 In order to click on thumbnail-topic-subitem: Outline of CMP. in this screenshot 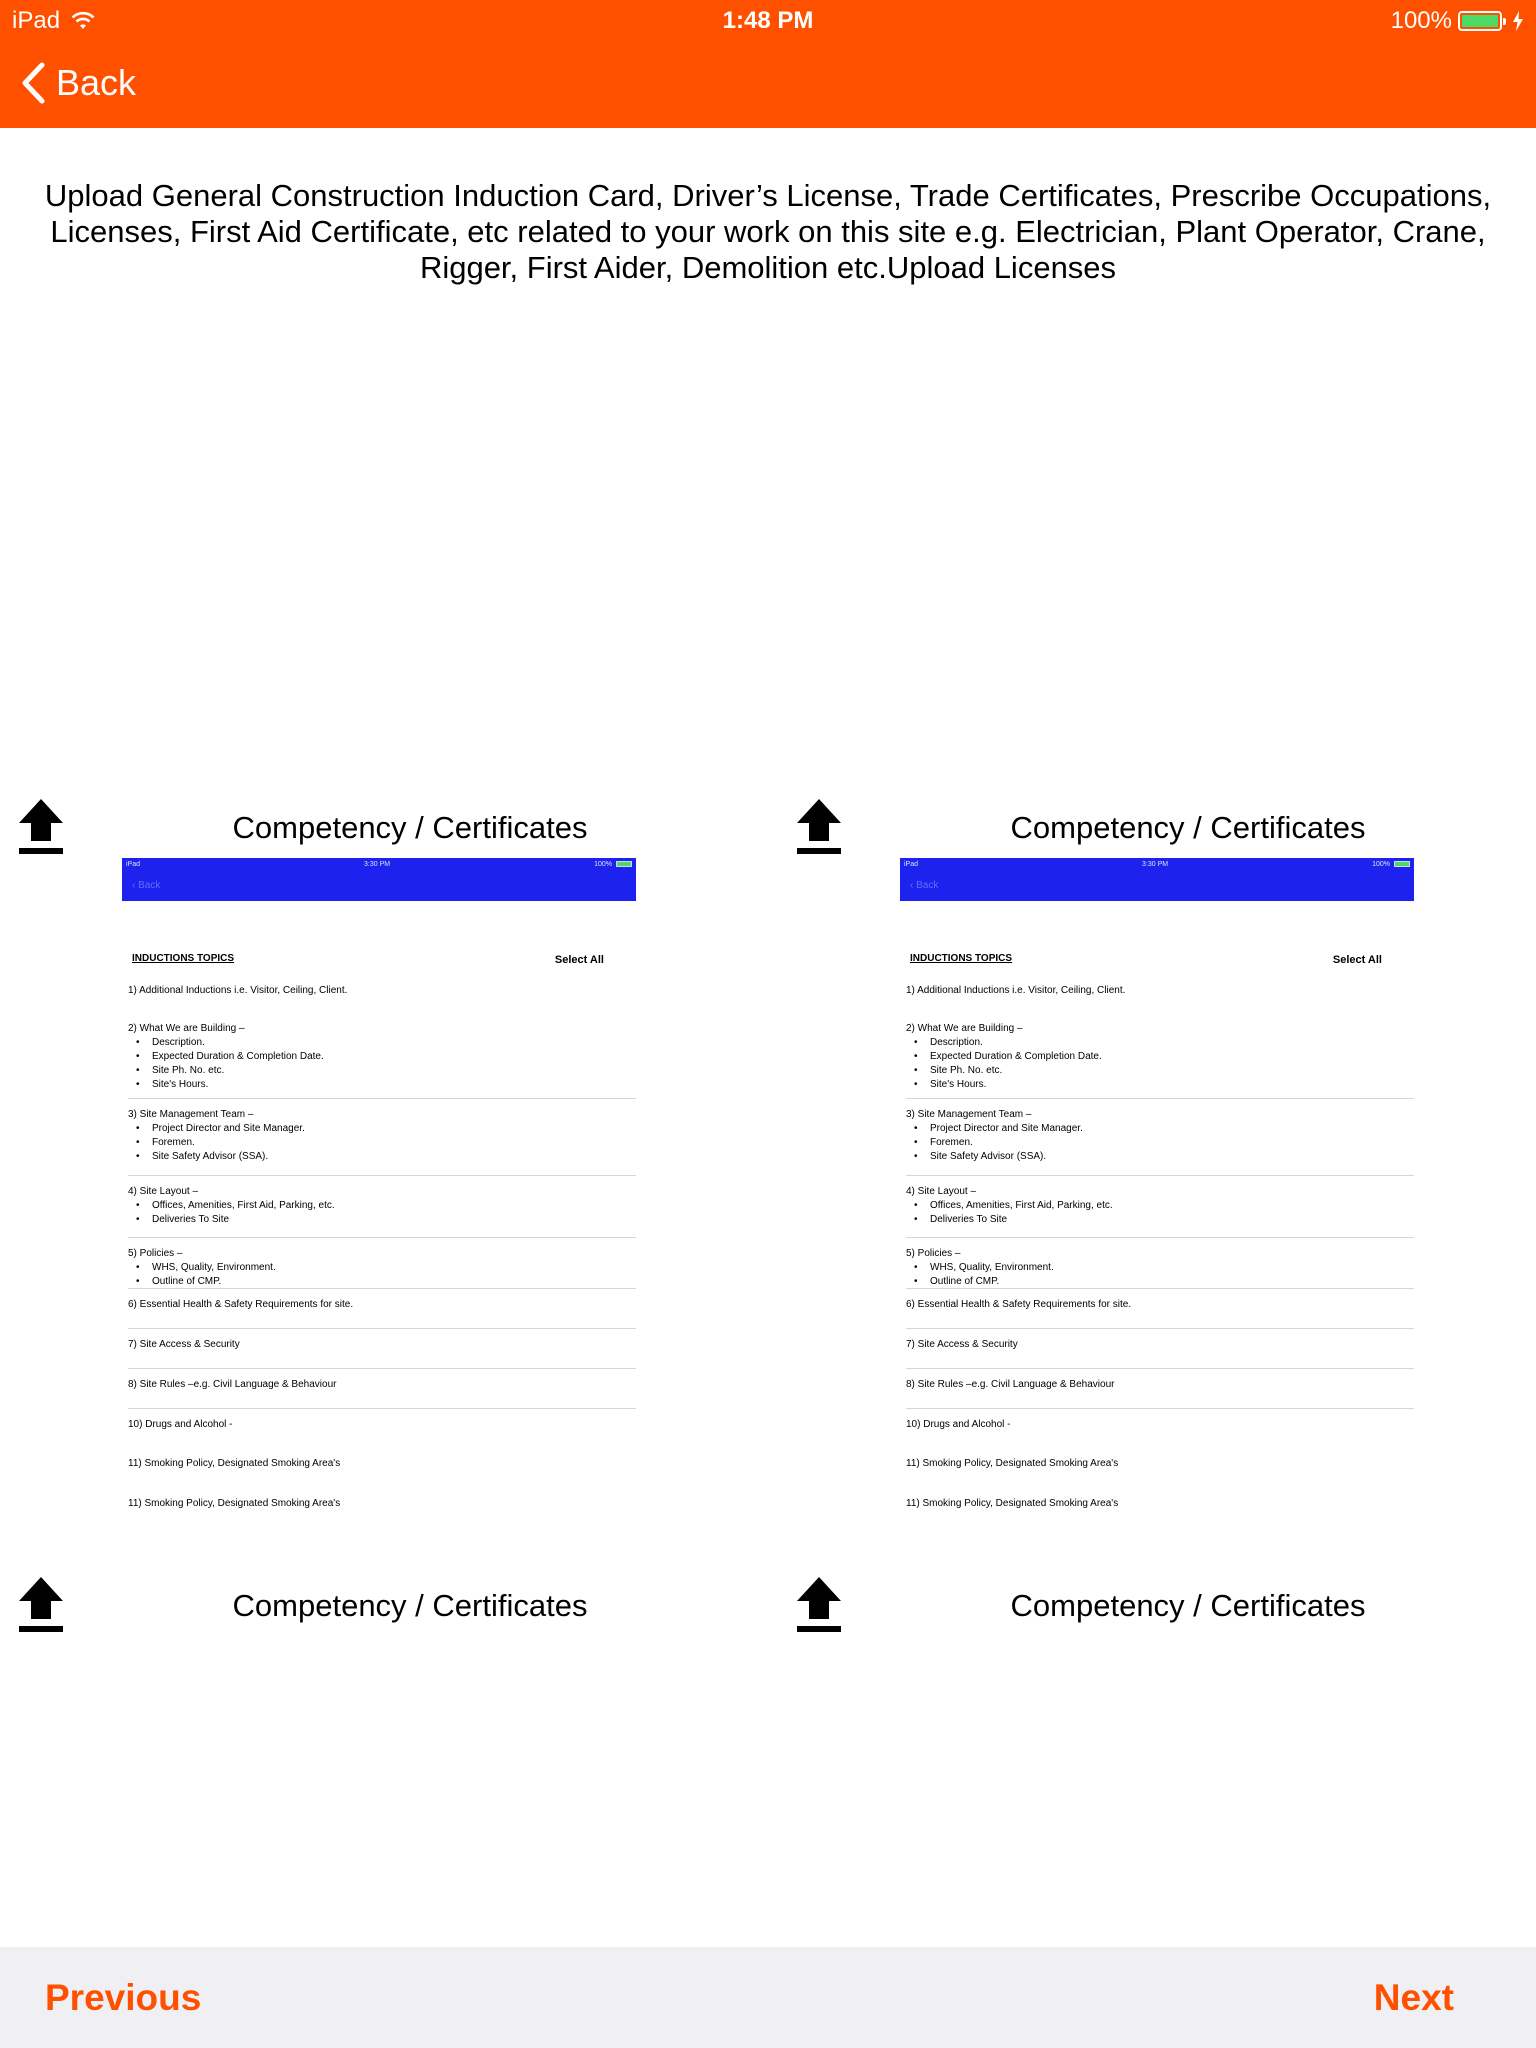, I will do `click(378, 1282)`.